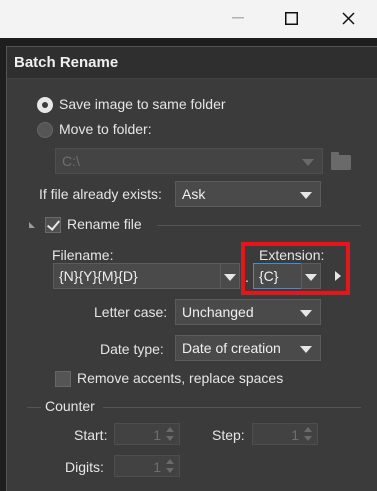 This screenshot has width=377, height=491. I want to click on close-button, so click(348, 18).